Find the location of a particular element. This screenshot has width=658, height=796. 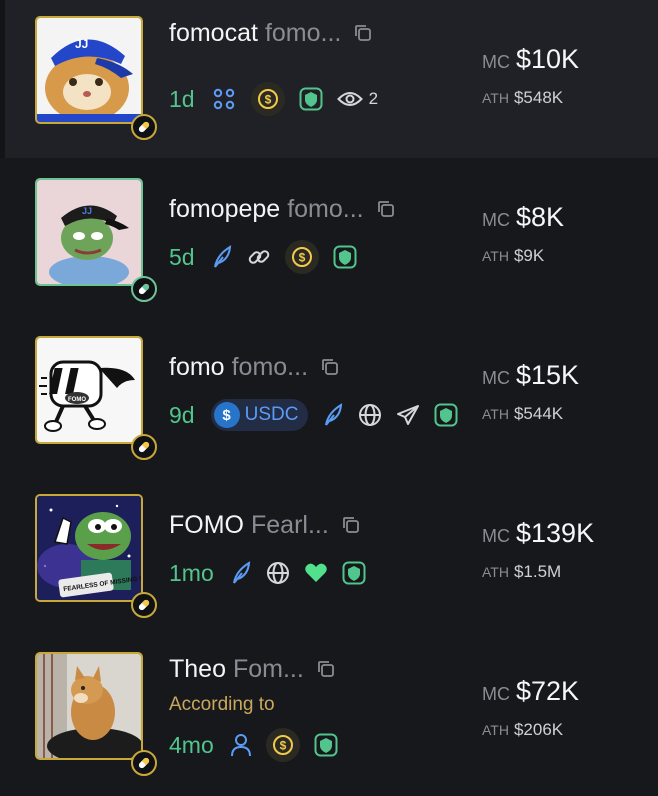

ath: ATH $206K is located at coordinates (522, 730).